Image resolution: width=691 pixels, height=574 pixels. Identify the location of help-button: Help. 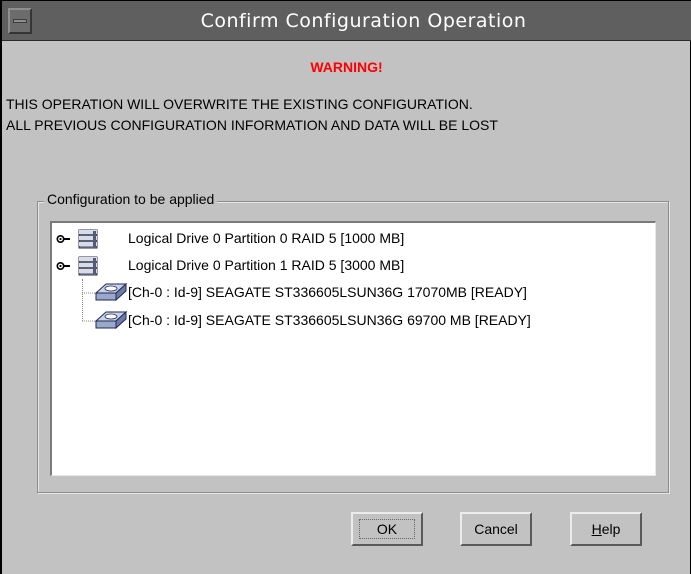
(606, 529).